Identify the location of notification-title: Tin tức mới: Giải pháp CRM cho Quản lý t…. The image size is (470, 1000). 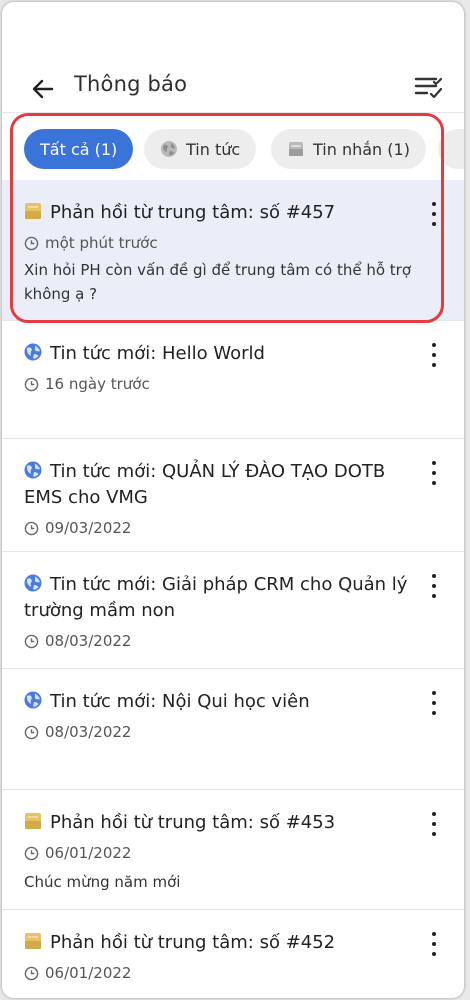
(216, 597).